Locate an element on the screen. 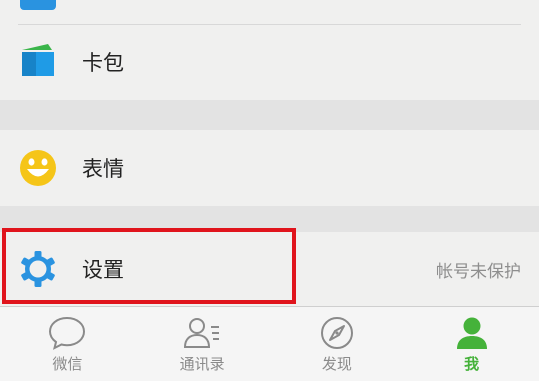  tab-discover-label: 发现 is located at coordinates (336, 364).